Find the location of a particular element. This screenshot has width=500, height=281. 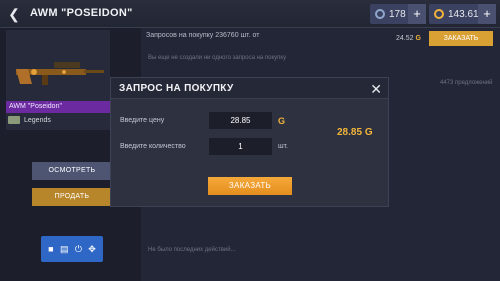

quantity-input: 1 is located at coordinates (240, 146).